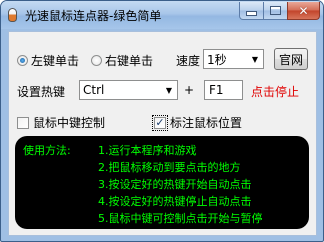 The height and width of the screenshot is (242, 324). Describe the element at coordinates (189, 90) in the screenshot. I see `plus-sign: +` at that location.